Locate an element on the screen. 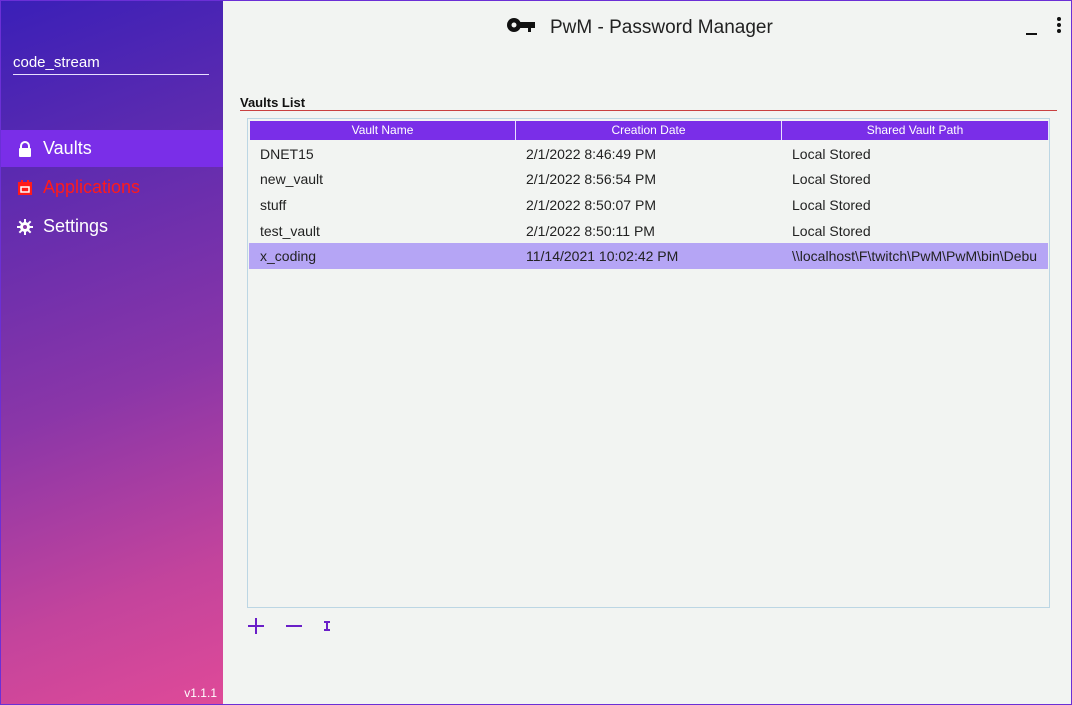 The width and height of the screenshot is (1072, 705). cell-vault-name: stuff is located at coordinates (273, 204).